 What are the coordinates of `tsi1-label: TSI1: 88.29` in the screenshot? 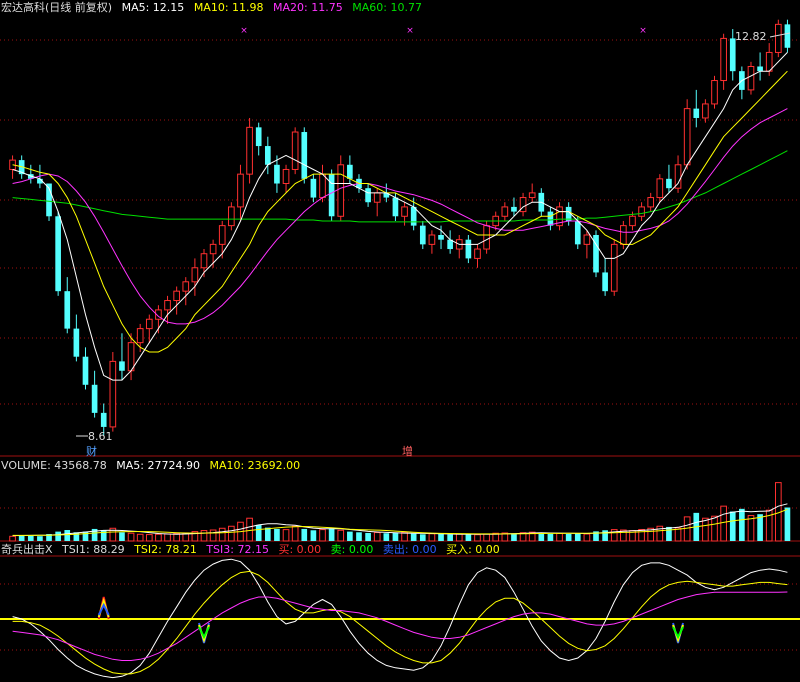 It's located at (93, 549).